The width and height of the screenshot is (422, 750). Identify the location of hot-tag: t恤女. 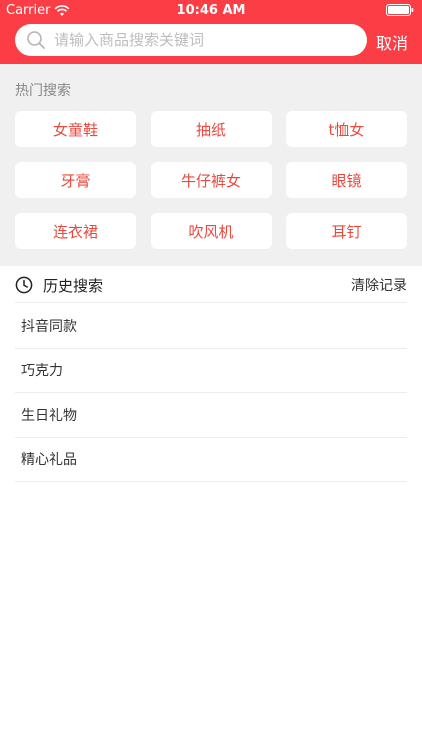
(346, 129).